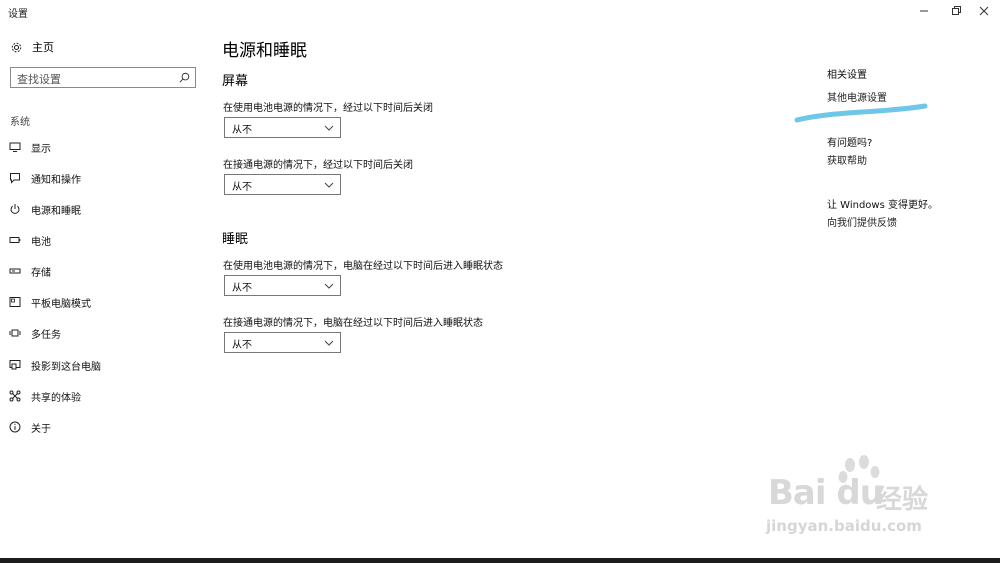  Describe the element at coordinates (847, 159) in the screenshot. I see `get-help-link: 获取帮助` at that location.